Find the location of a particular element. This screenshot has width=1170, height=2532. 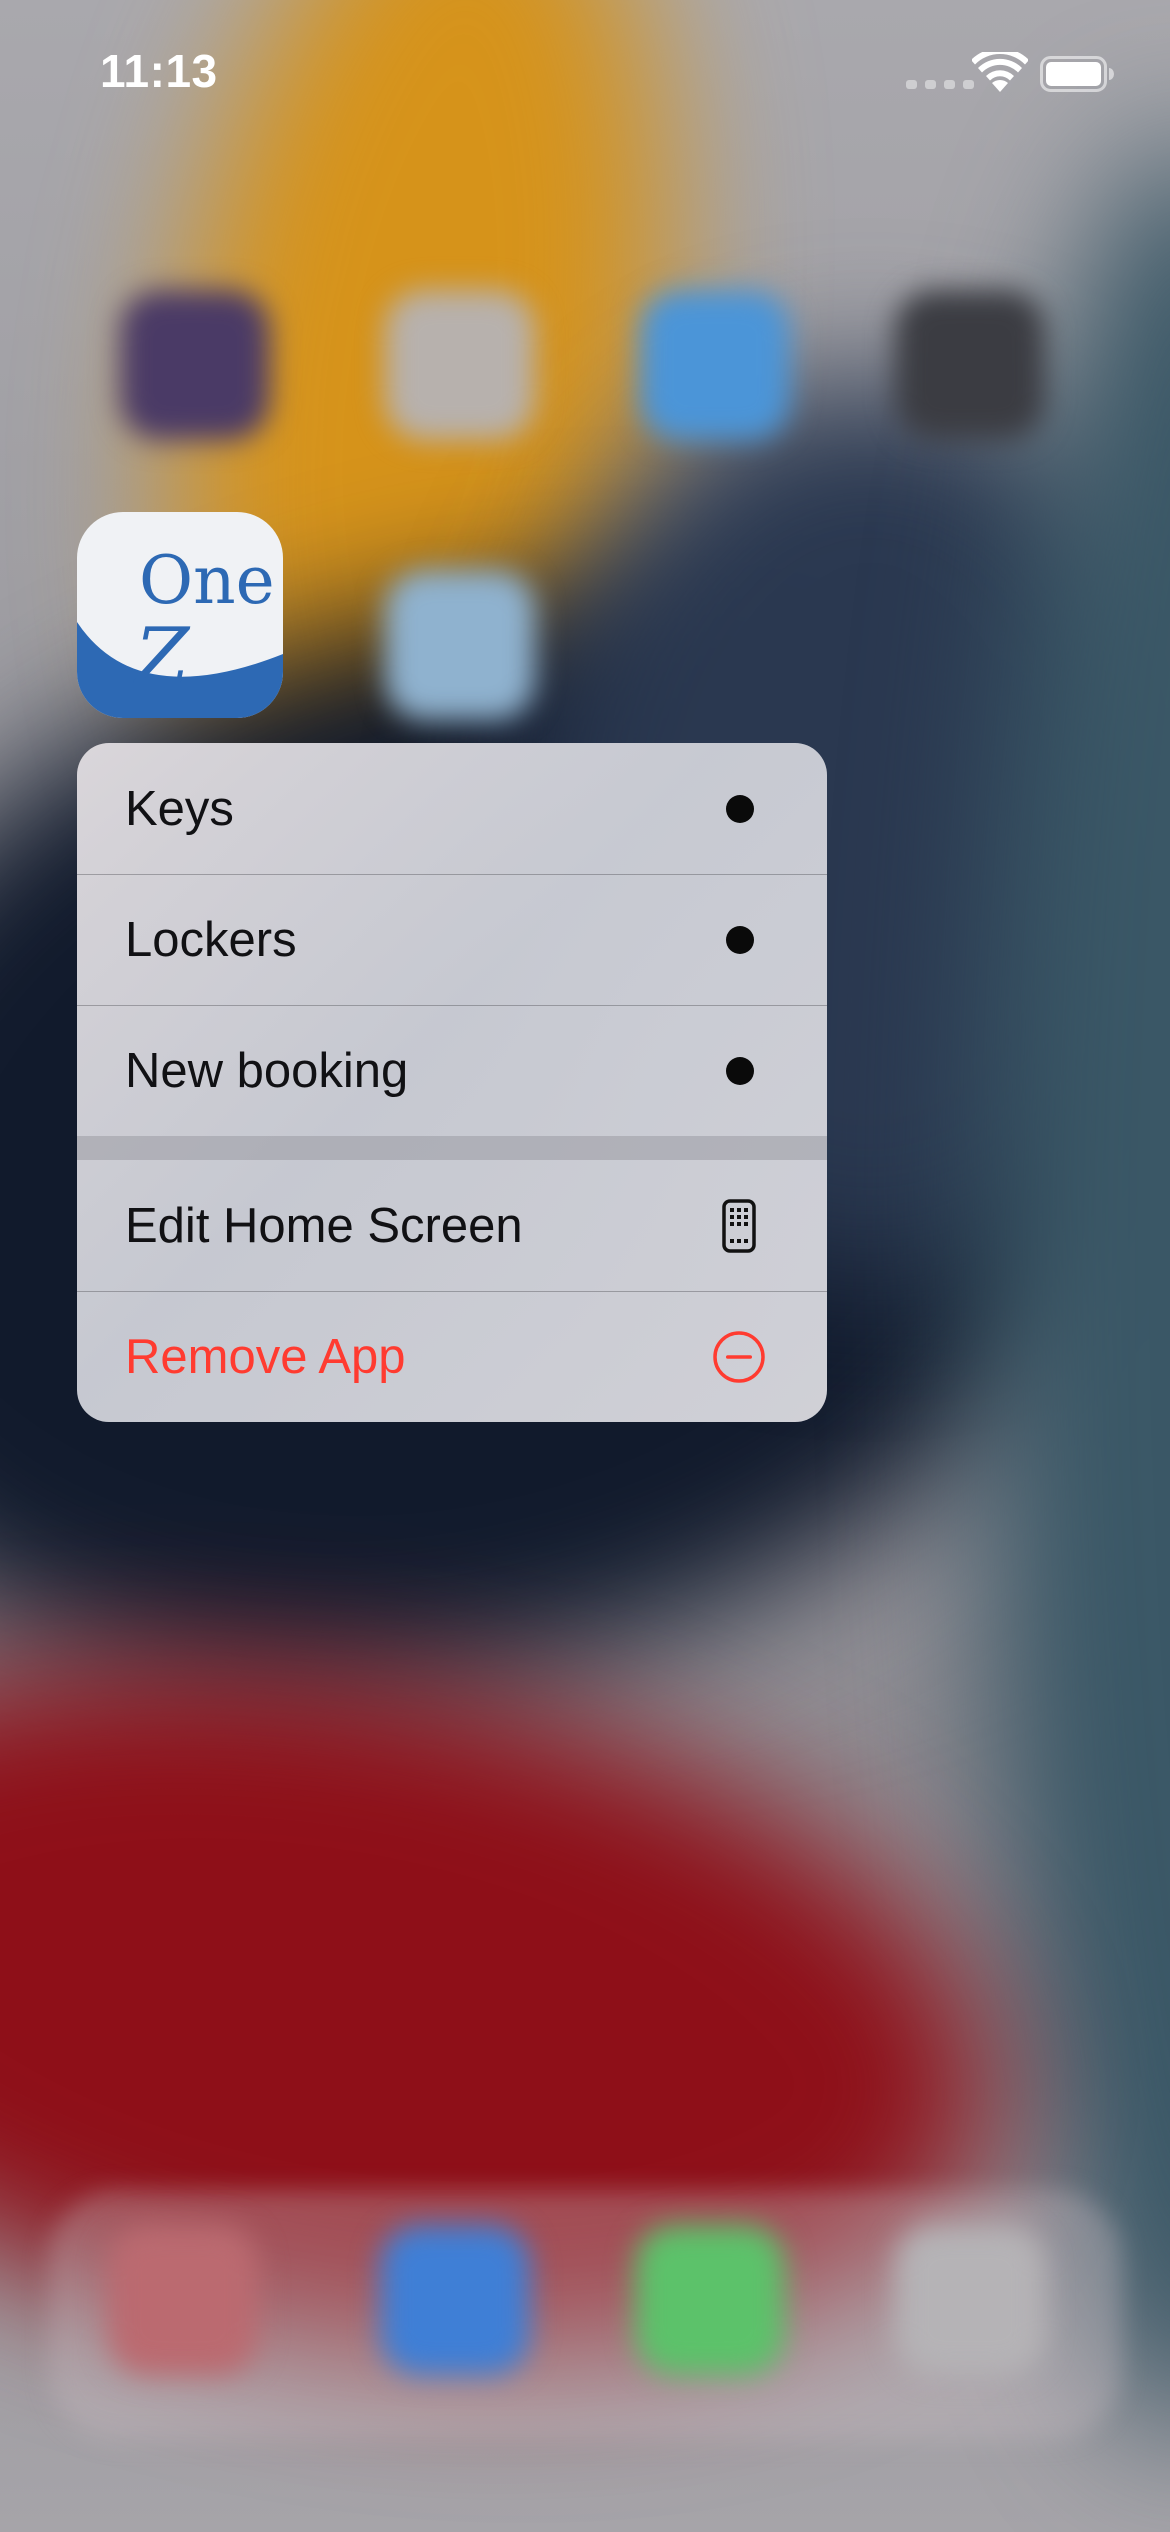

quick-action-label: Edit Home Screen is located at coordinates (324, 1225).